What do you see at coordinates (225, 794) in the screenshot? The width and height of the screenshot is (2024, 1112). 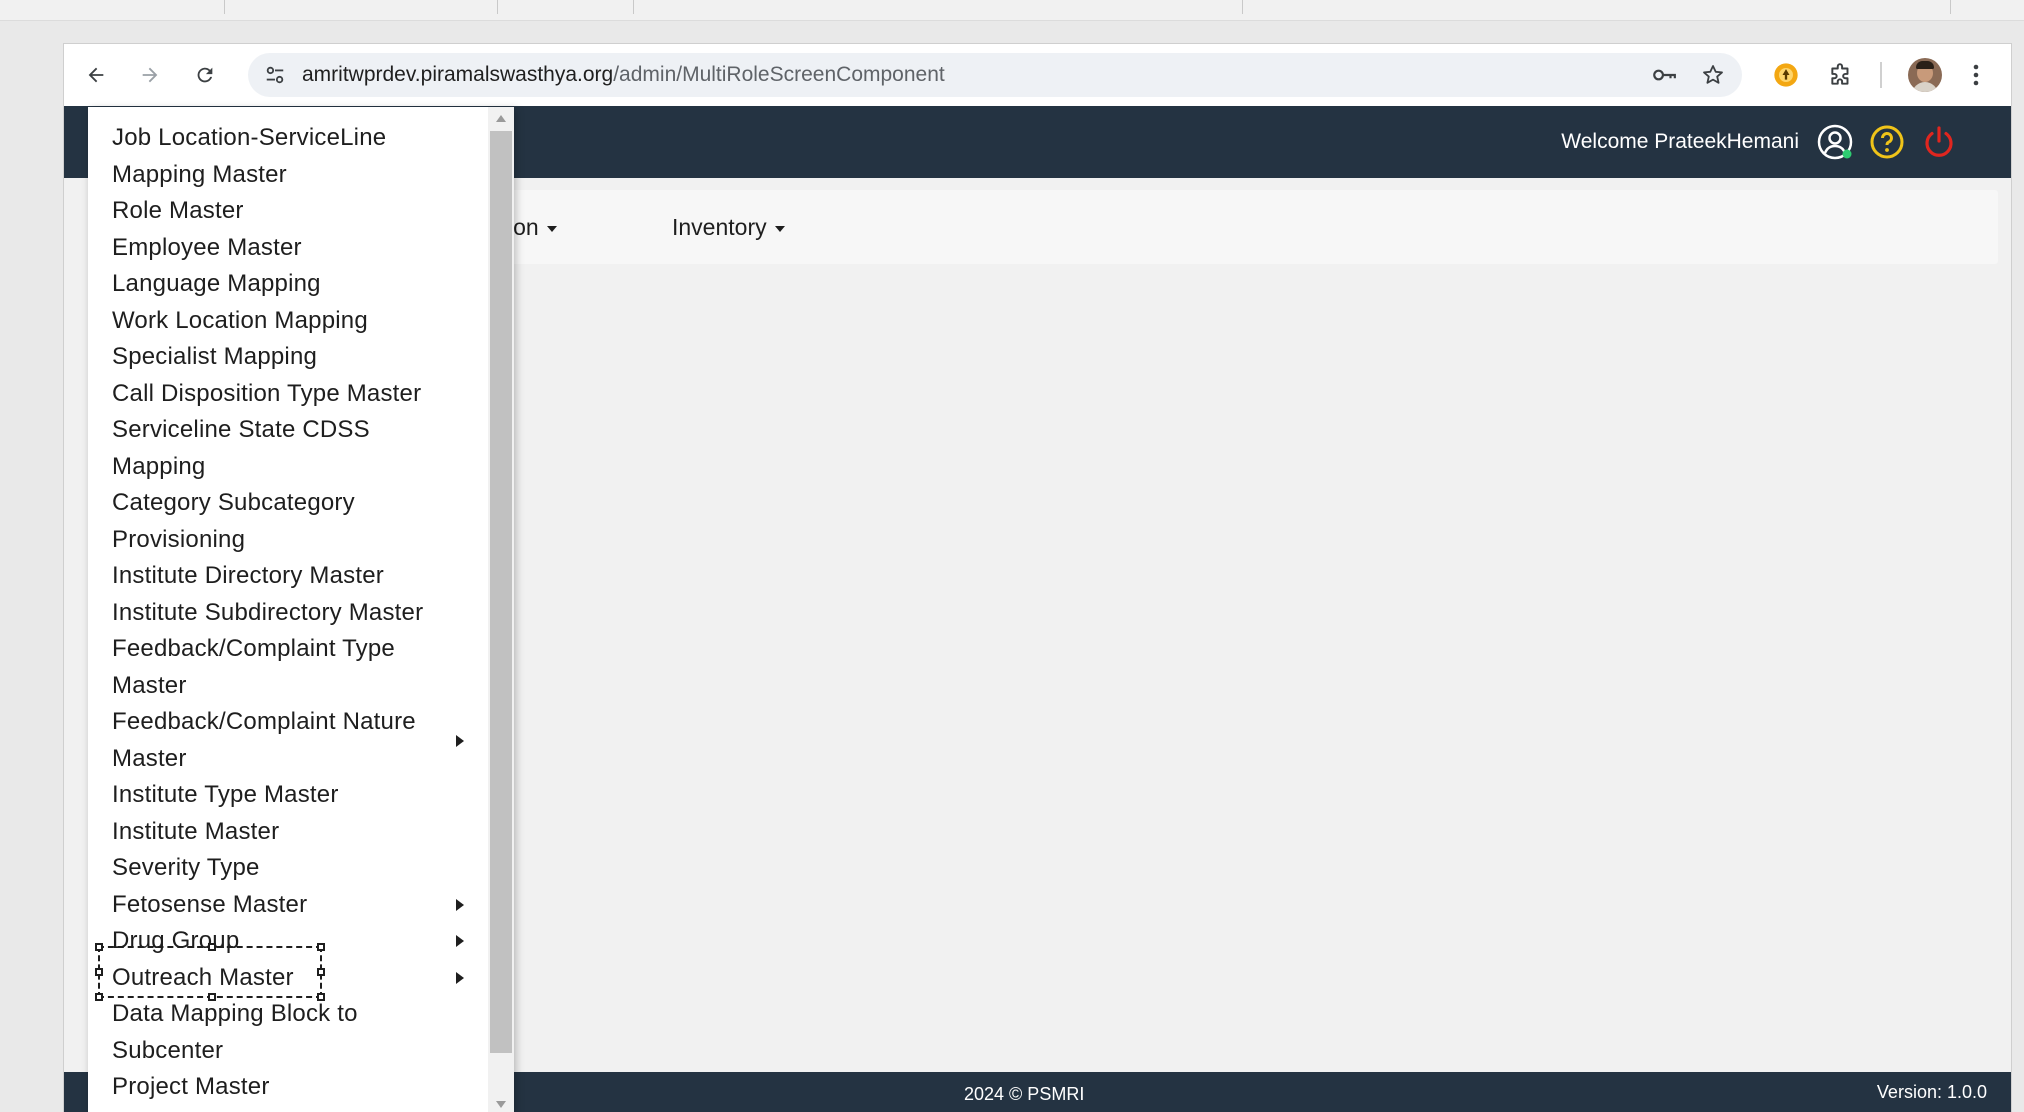 I see `dropdown-item-label: Institute Type Master` at bounding box center [225, 794].